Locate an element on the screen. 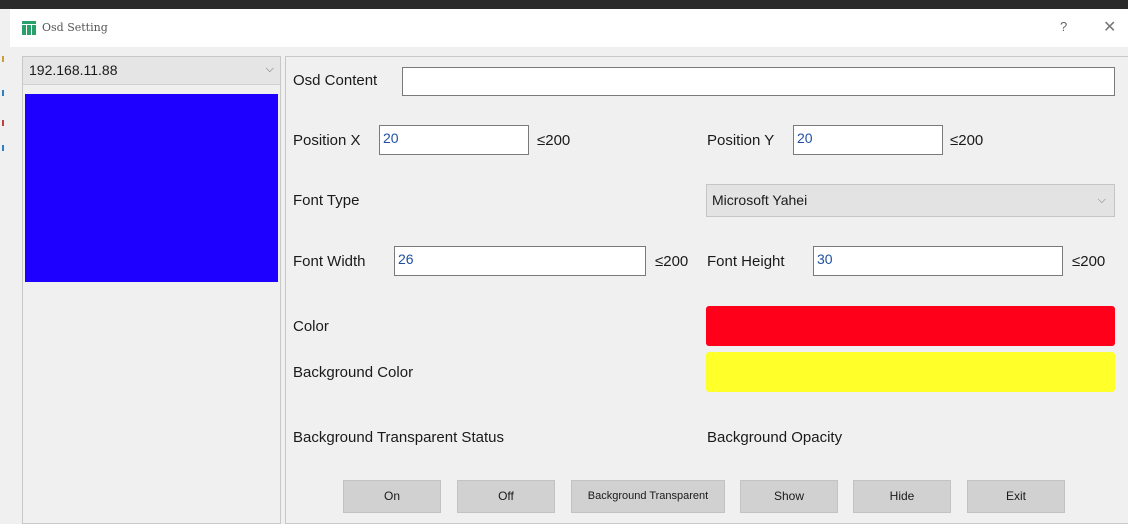  show-button: Show is located at coordinates (789, 496).